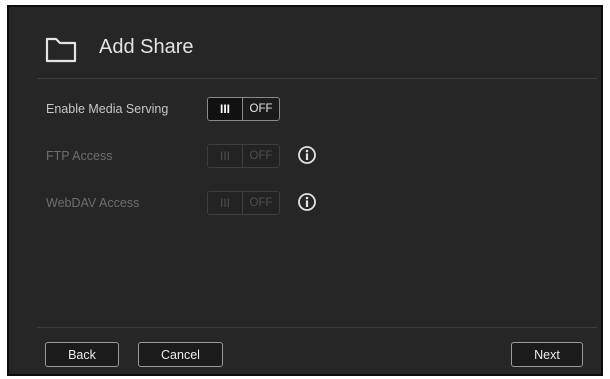 The image size is (610, 379). What do you see at coordinates (243, 203) in the screenshot?
I see `webdav-access-toggle: III OFF` at bounding box center [243, 203].